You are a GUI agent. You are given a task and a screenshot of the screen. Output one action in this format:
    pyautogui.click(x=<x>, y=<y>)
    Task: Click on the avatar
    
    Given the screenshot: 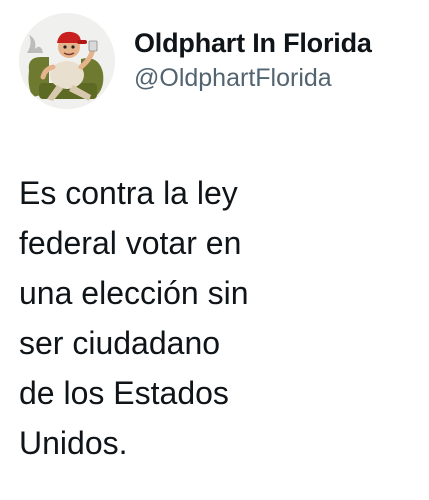 What is the action you would take?
    pyautogui.click(x=67, y=61)
    